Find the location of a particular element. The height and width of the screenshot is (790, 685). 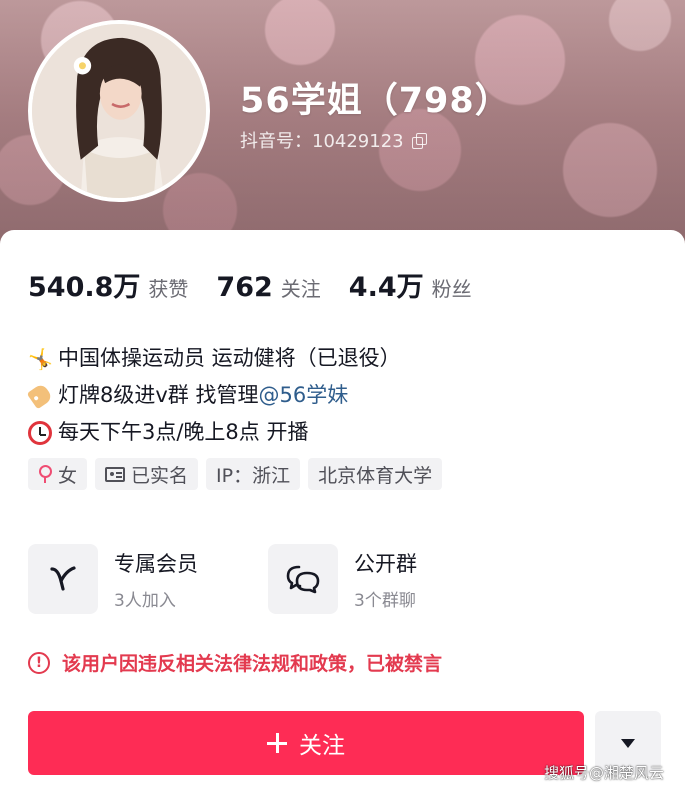

copy-icon is located at coordinates (419, 141).